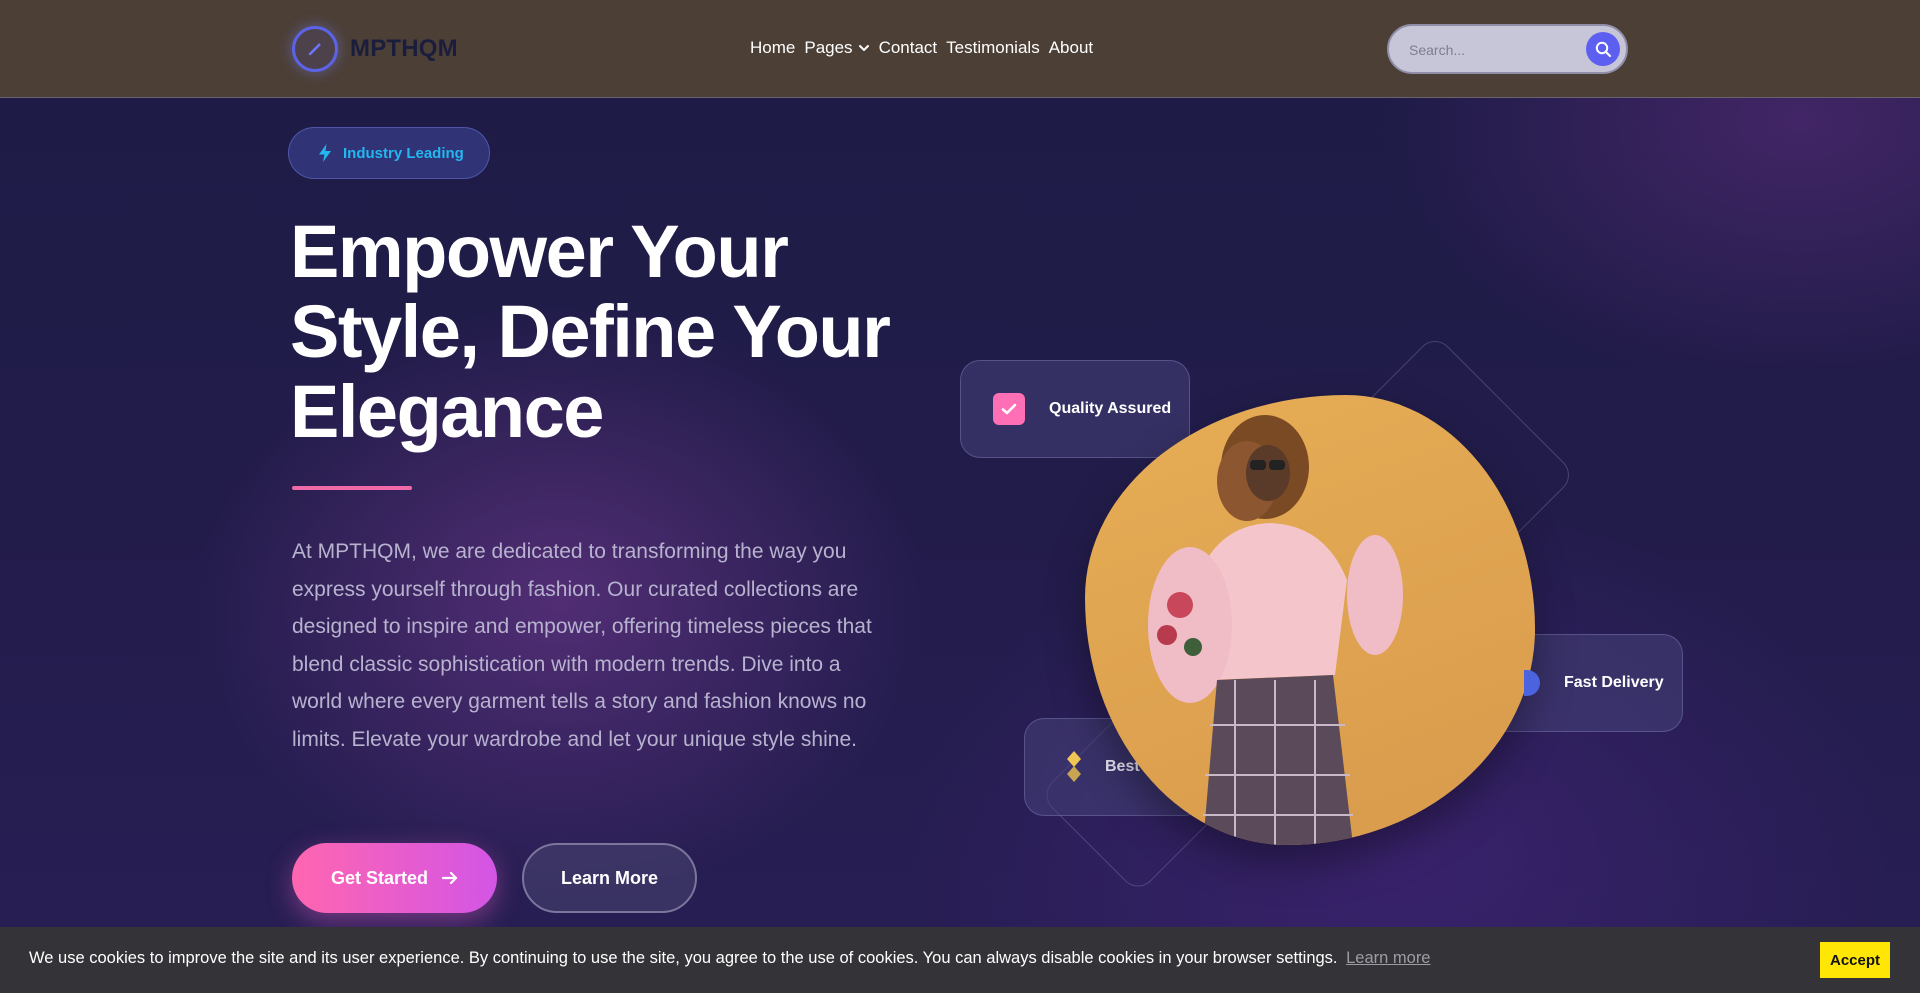 The width and height of the screenshot is (1920, 993). What do you see at coordinates (1074, 766) in the screenshot?
I see `diamond-icon` at bounding box center [1074, 766].